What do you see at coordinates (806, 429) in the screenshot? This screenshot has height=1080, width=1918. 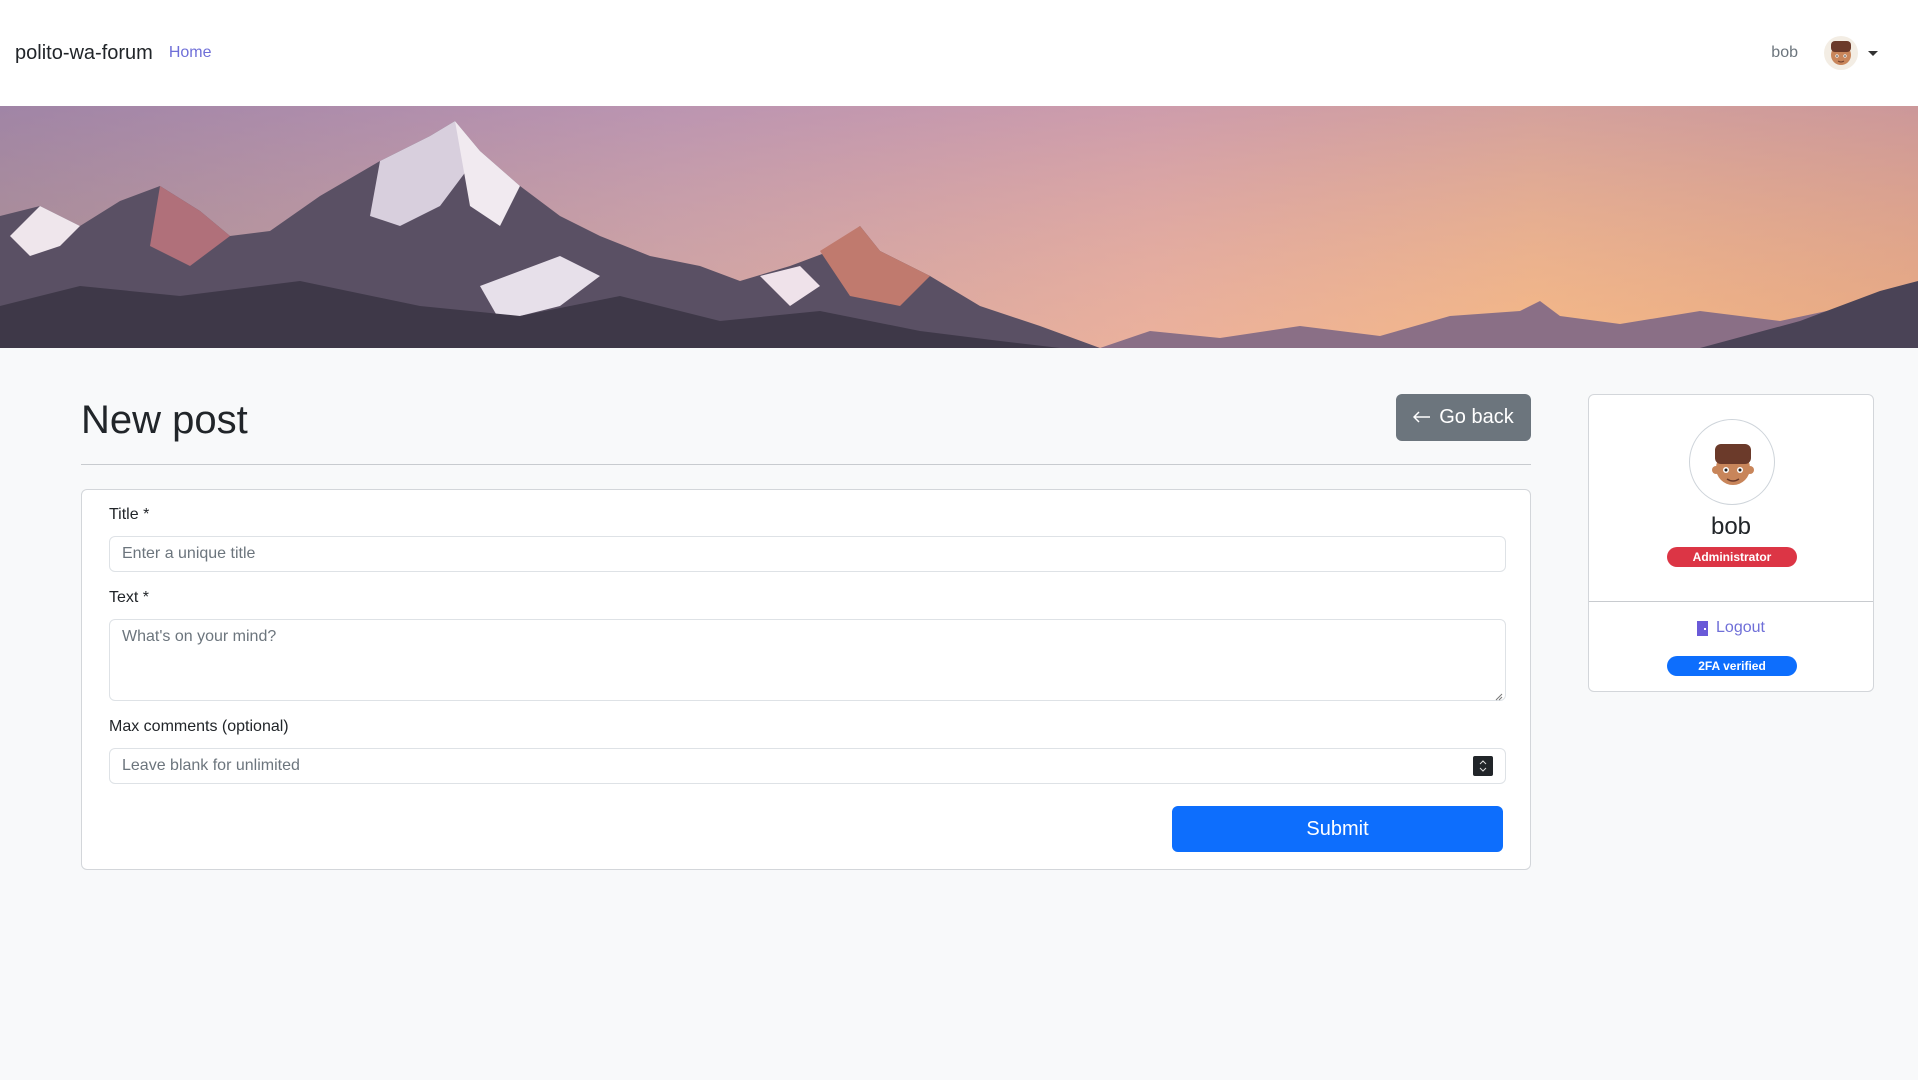 I see `page-header: New post Go back` at bounding box center [806, 429].